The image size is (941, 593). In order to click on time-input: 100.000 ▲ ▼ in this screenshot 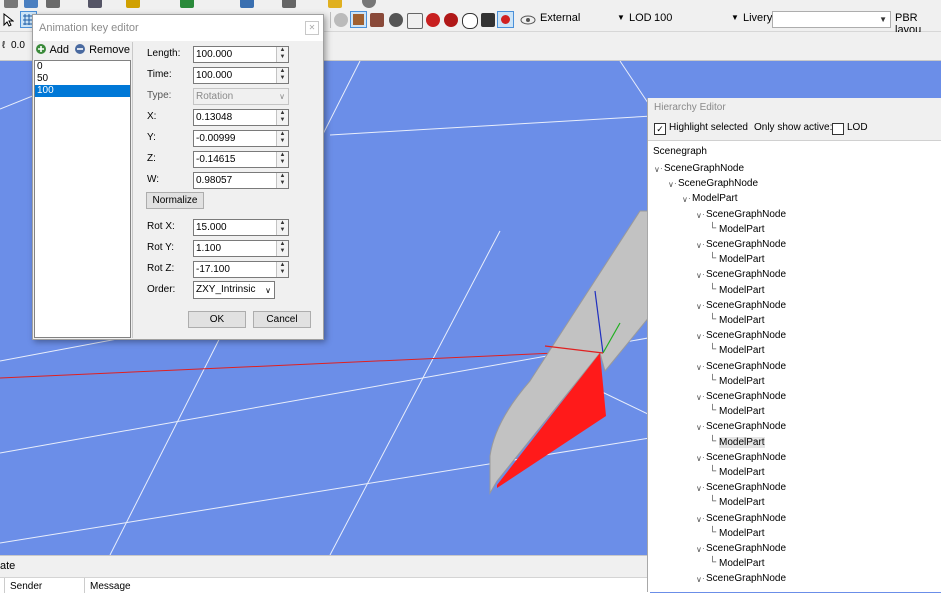, I will do `click(241, 75)`.